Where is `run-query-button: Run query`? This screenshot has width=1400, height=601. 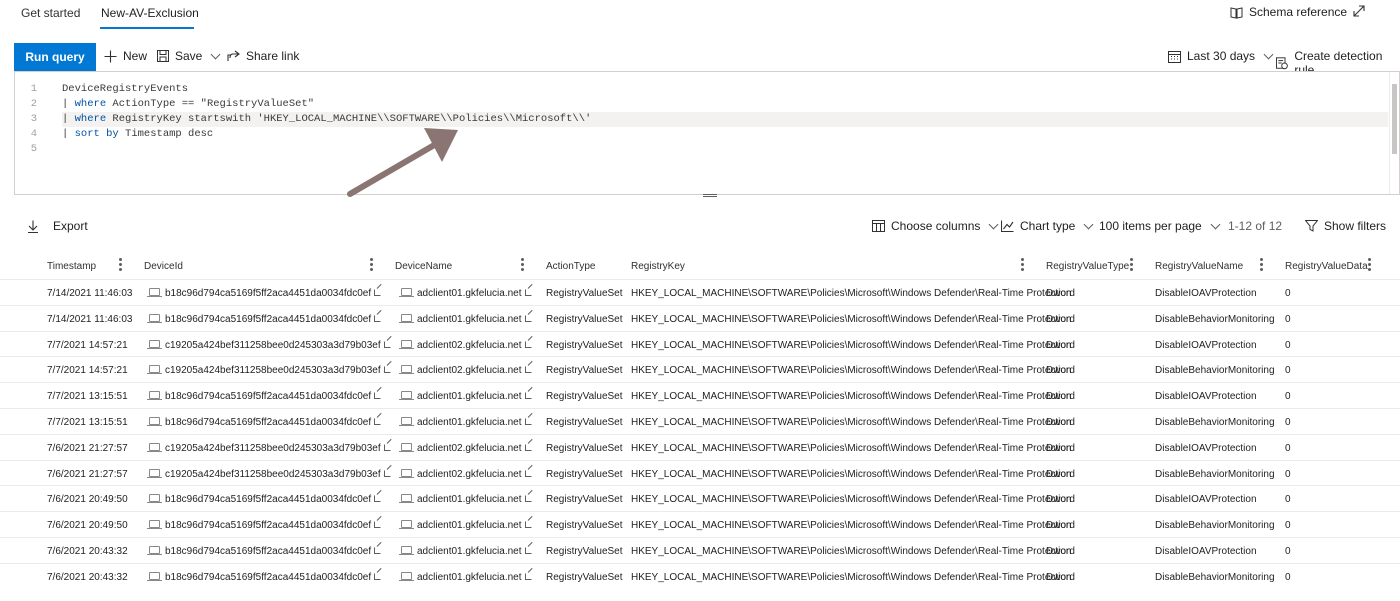
run-query-button: Run query is located at coordinates (55, 57).